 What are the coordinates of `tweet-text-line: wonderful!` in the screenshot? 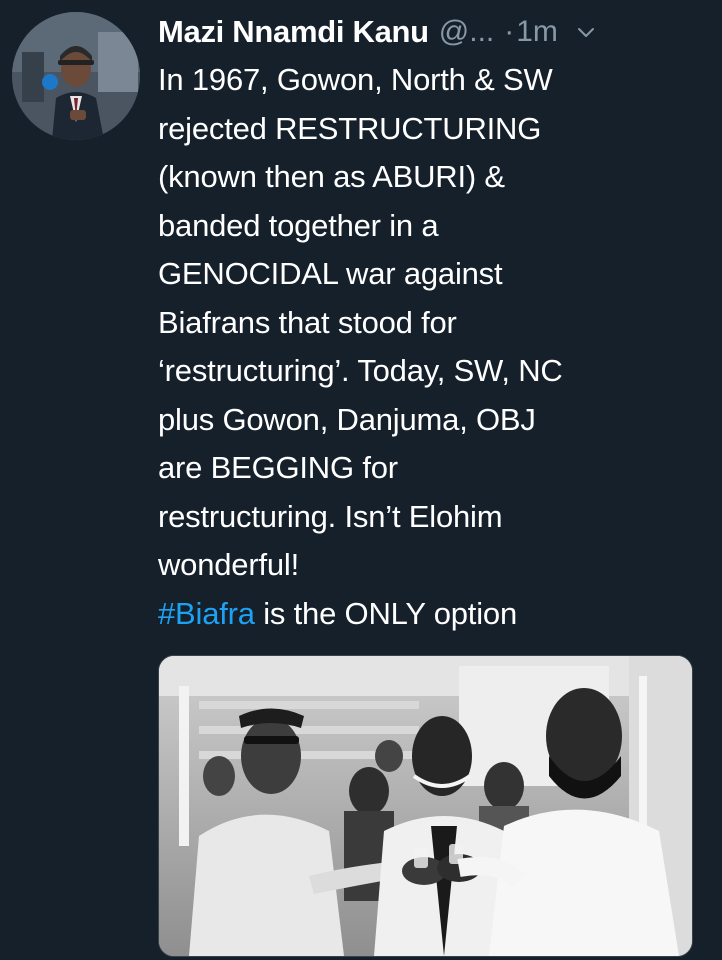 It's located at (229, 564).